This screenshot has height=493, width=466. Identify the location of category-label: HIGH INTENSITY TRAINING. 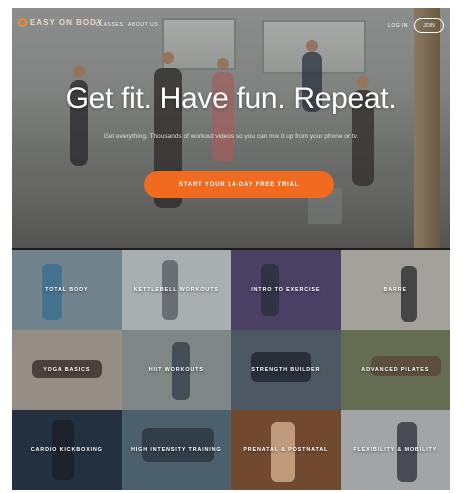
(176, 450).